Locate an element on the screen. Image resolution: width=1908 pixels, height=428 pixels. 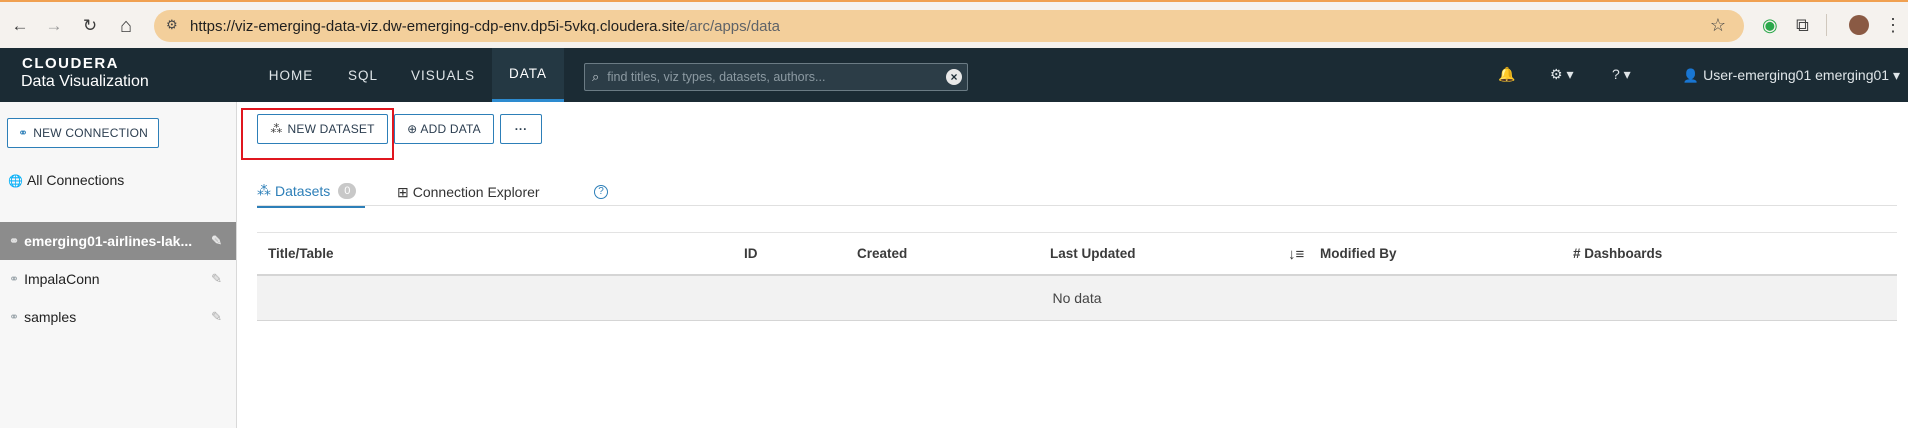
column-header-last-updated: Last Updated is located at coordinates (1093, 253).